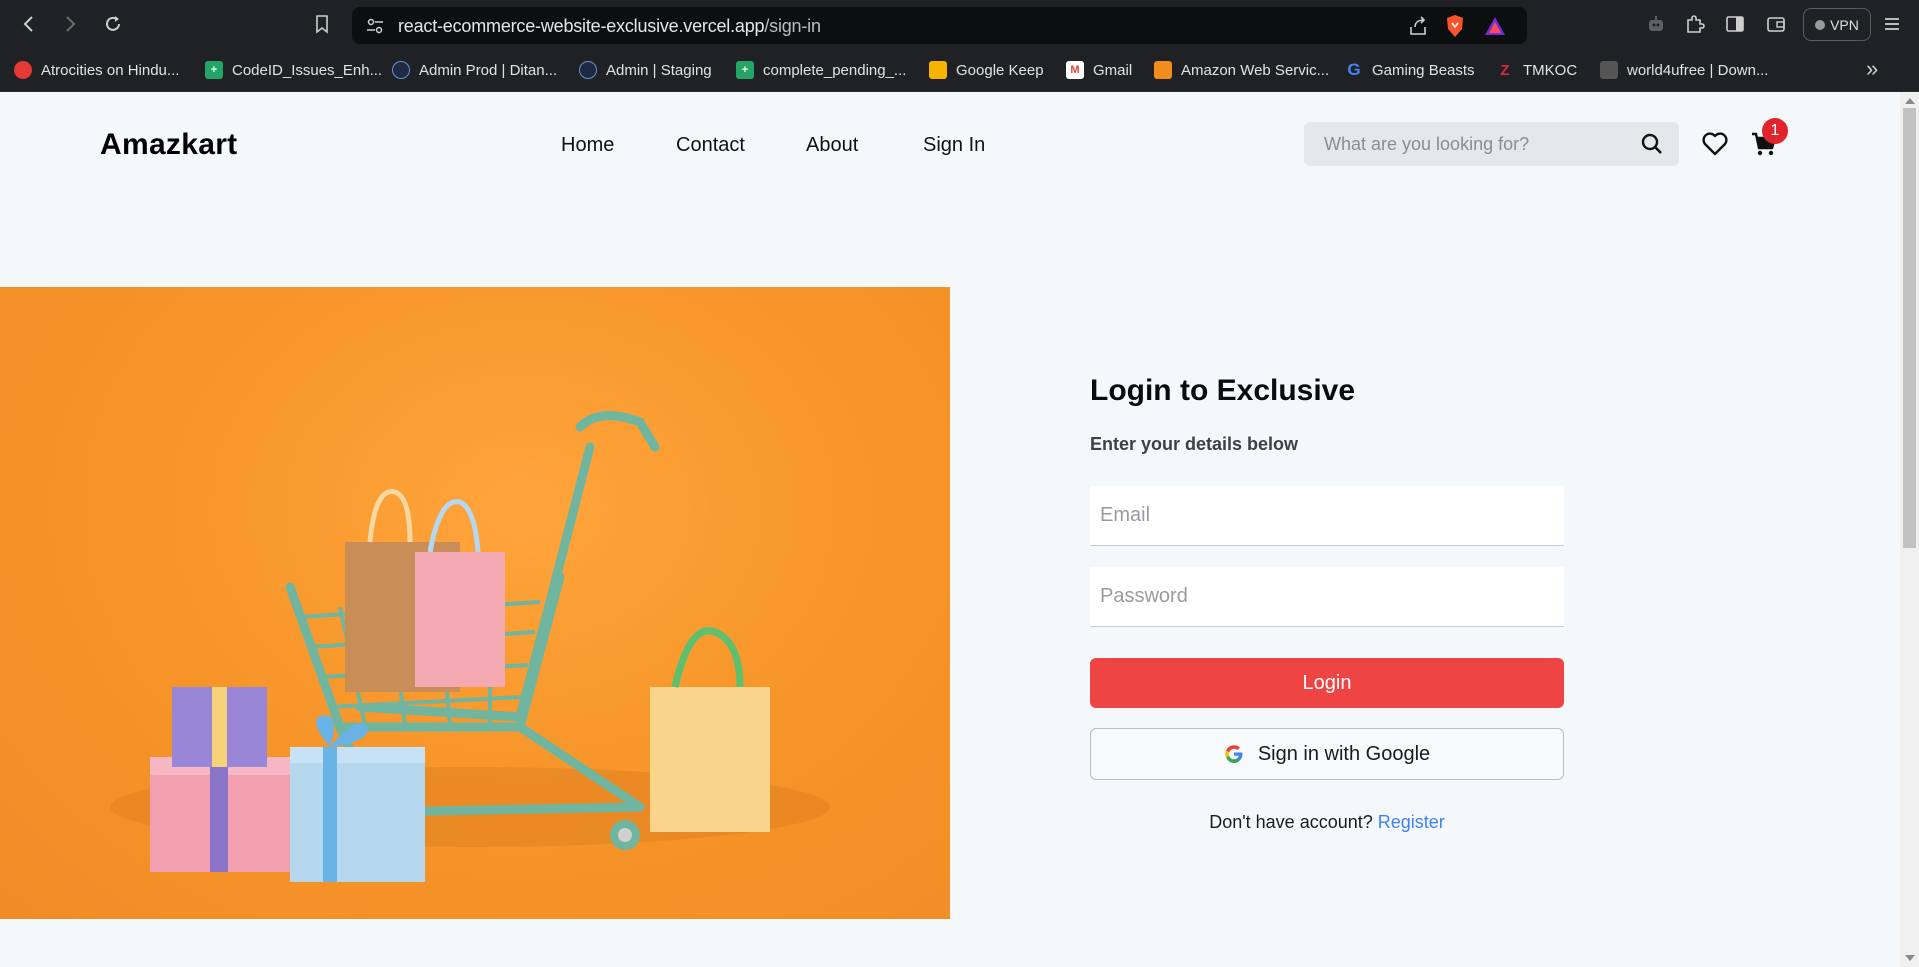 Image resolution: width=1919 pixels, height=967 pixels. What do you see at coordinates (832, 145) in the screenshot?
I see `nav-about: About` at bounding box center [832, 145].